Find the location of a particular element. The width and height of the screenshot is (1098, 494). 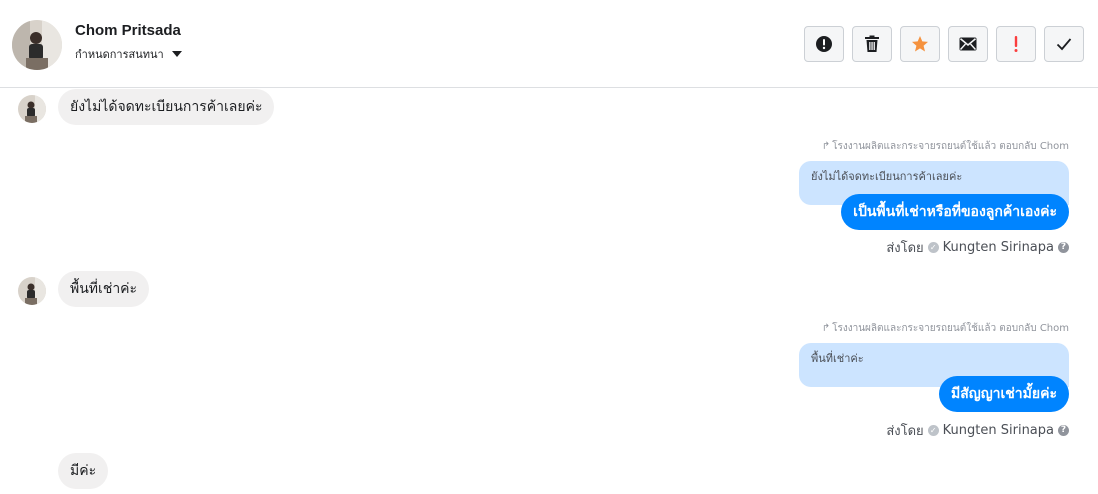

caret-down-icon is located at coordinates (176, 54).